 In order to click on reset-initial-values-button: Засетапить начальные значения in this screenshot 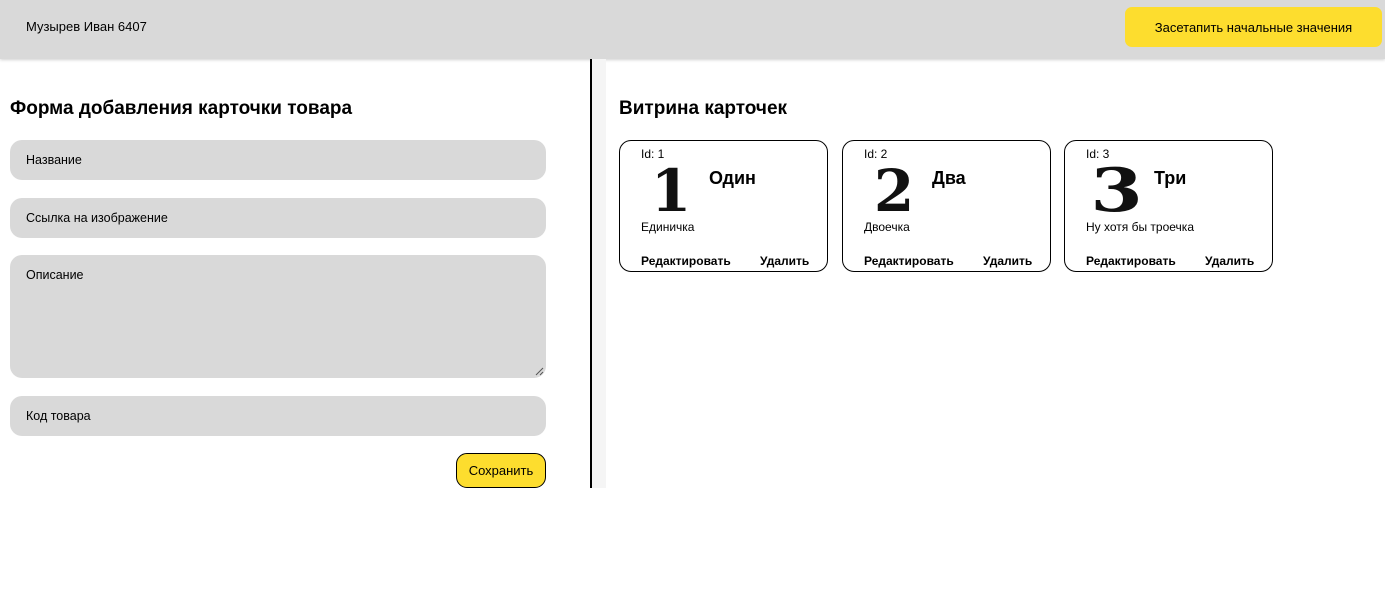, I will do `click(1253, 27)`.